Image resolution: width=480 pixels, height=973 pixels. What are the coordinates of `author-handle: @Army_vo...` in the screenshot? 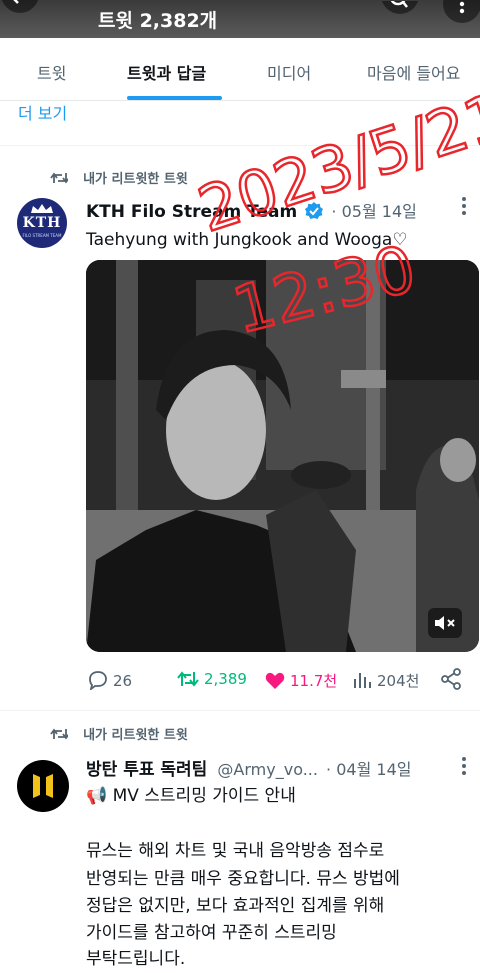 It's located at (267, 769).